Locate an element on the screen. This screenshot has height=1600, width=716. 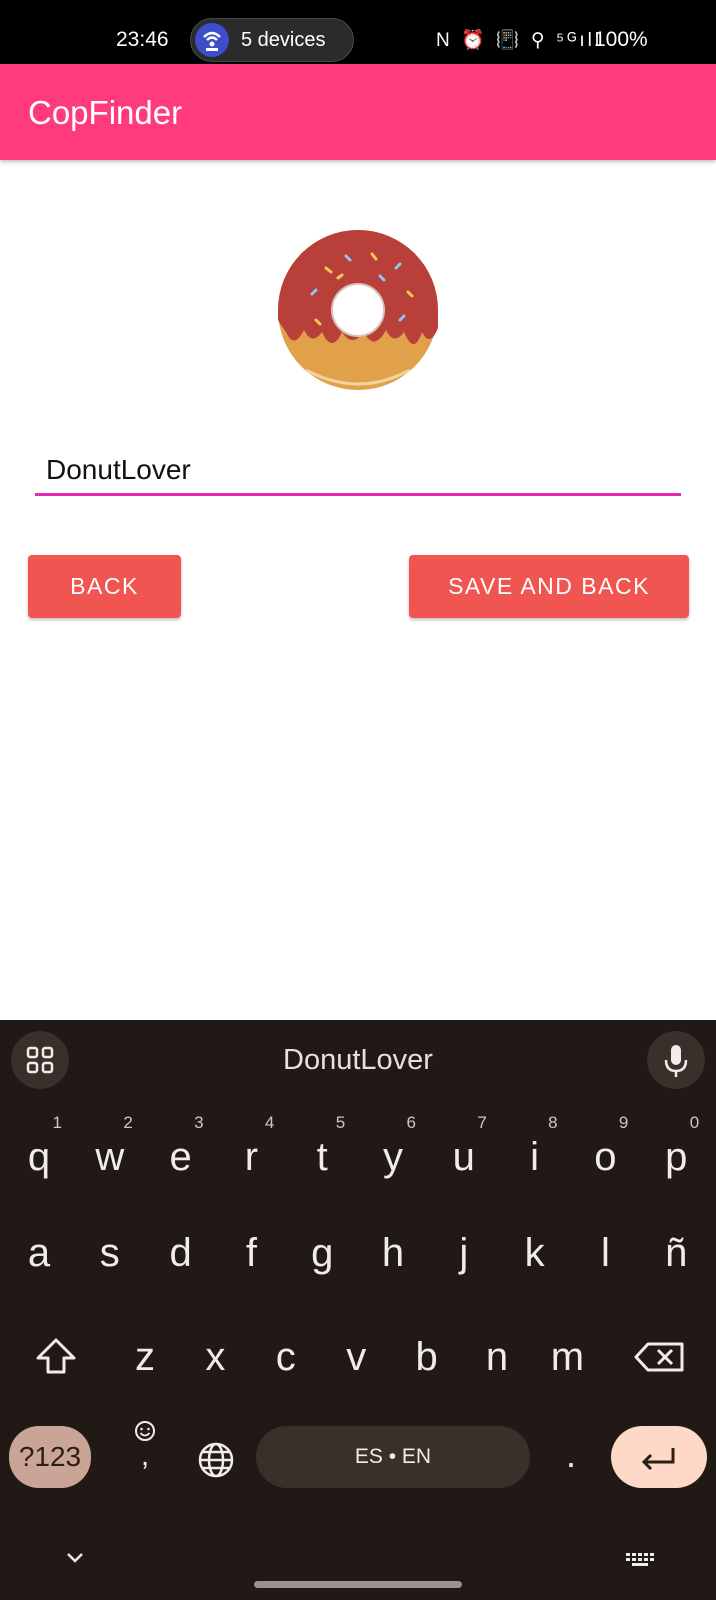
key-label: u is located at coordinates (463, 1157).